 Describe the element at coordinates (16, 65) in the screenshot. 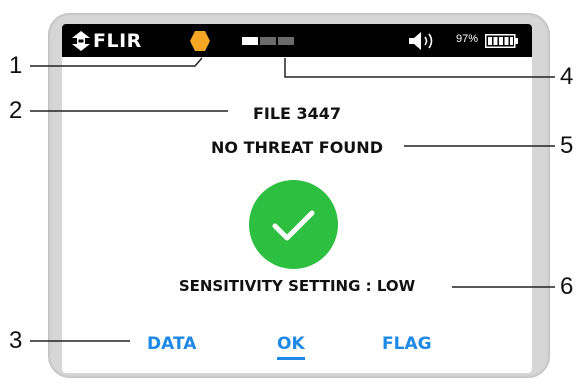

I see `callout-number-1: 1` at that location.